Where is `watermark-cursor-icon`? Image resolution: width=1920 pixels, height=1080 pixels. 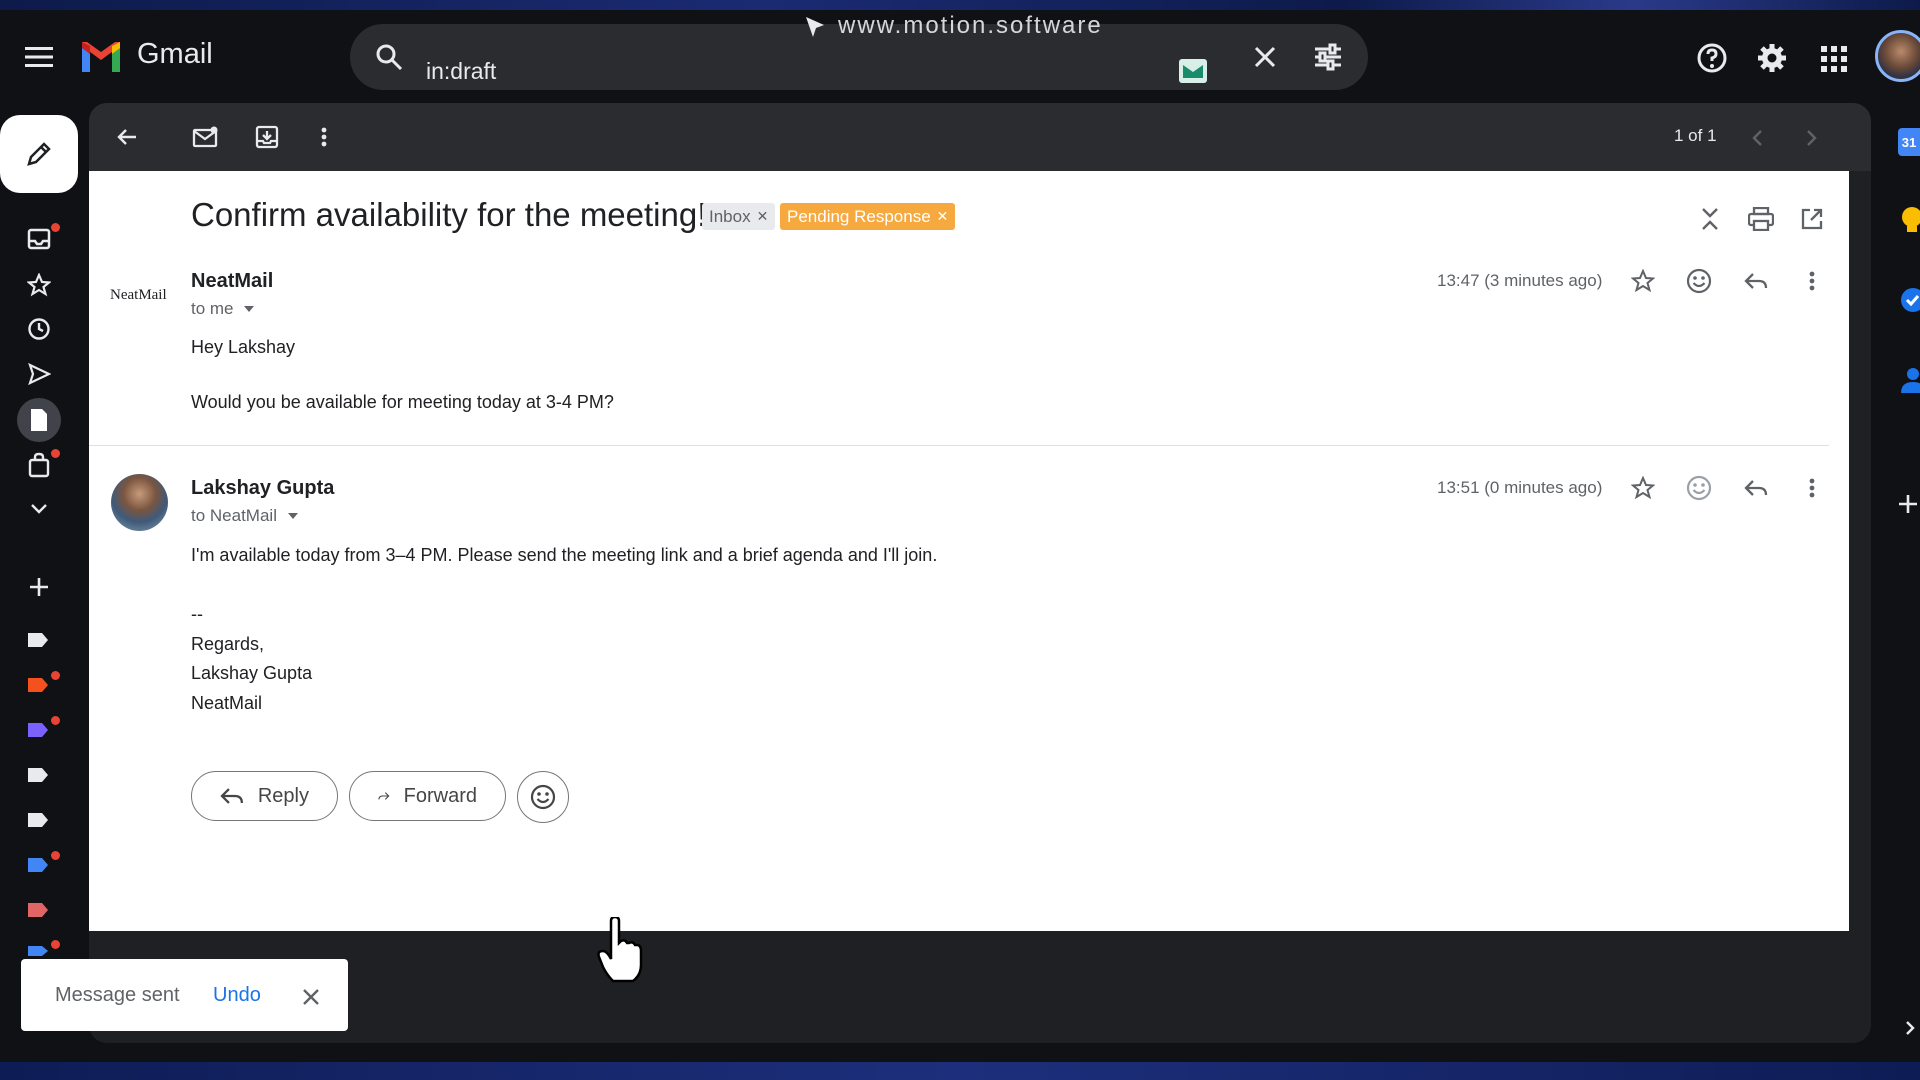 watermark-cursor-icon is located at coordinates (815, 27).